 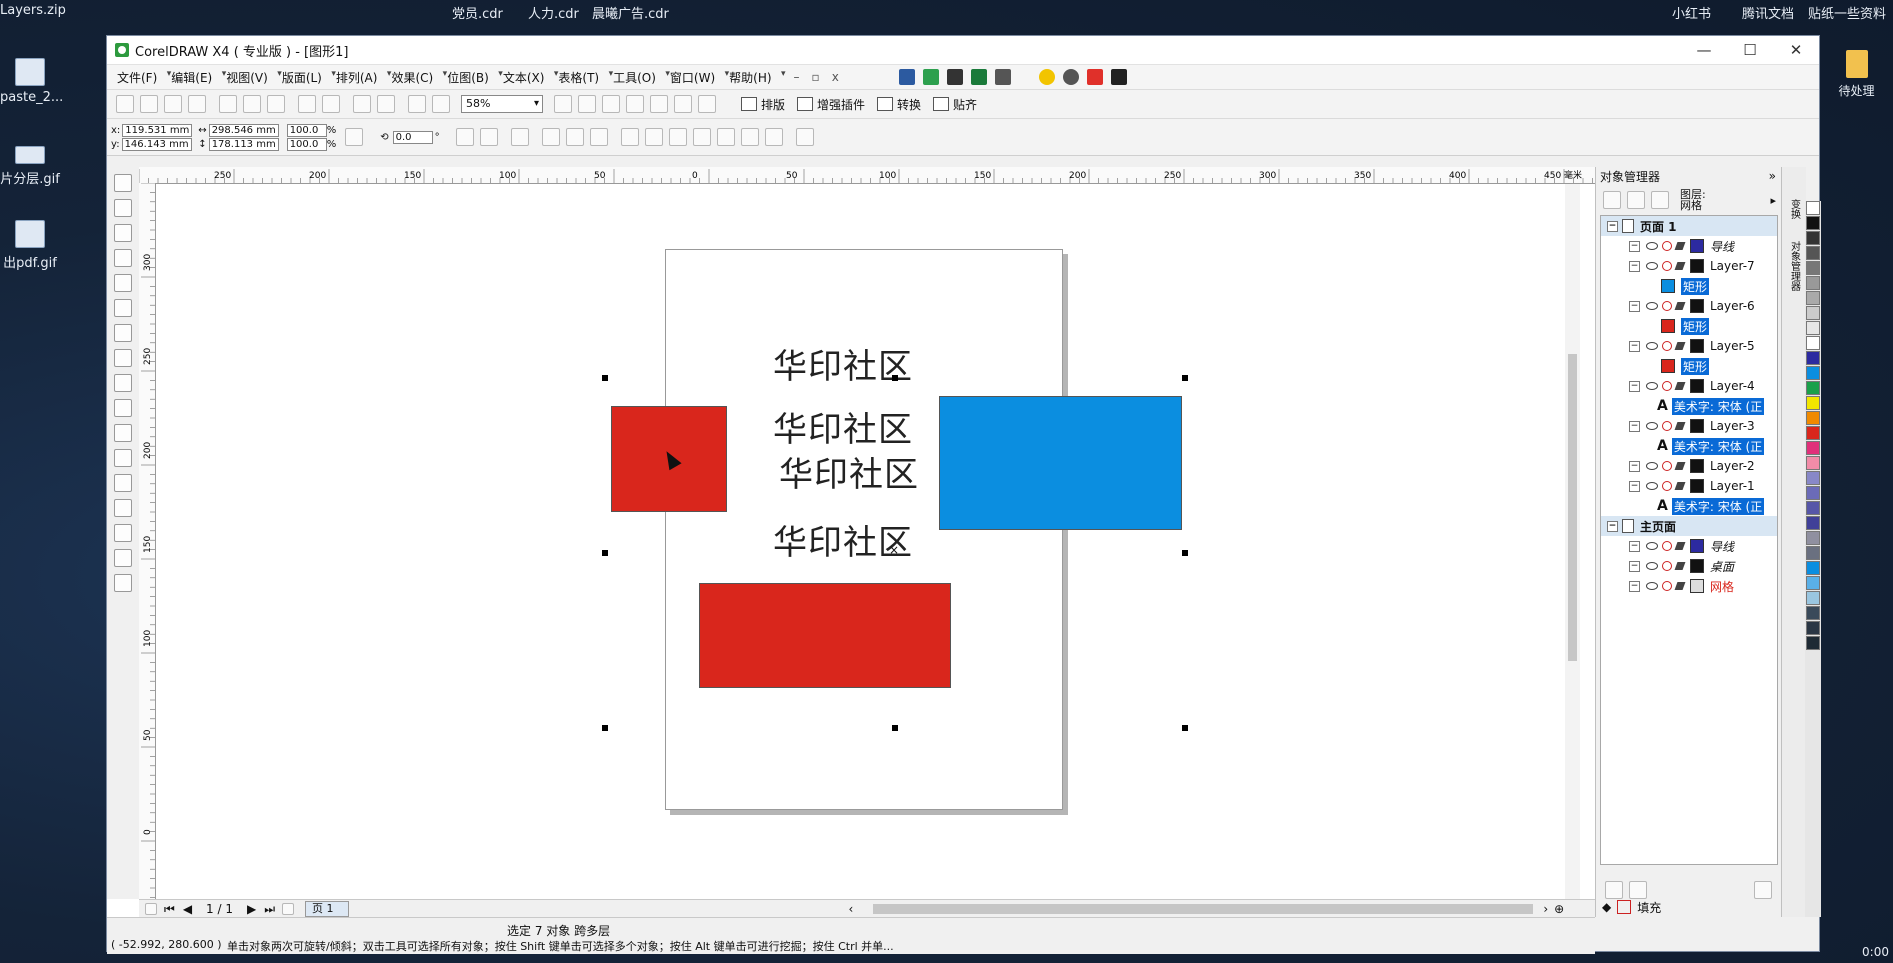 What do you see at coordinates (1002, 77) in the screenshot?
I see `barcode-icon` at bounding box center [1002, 77].